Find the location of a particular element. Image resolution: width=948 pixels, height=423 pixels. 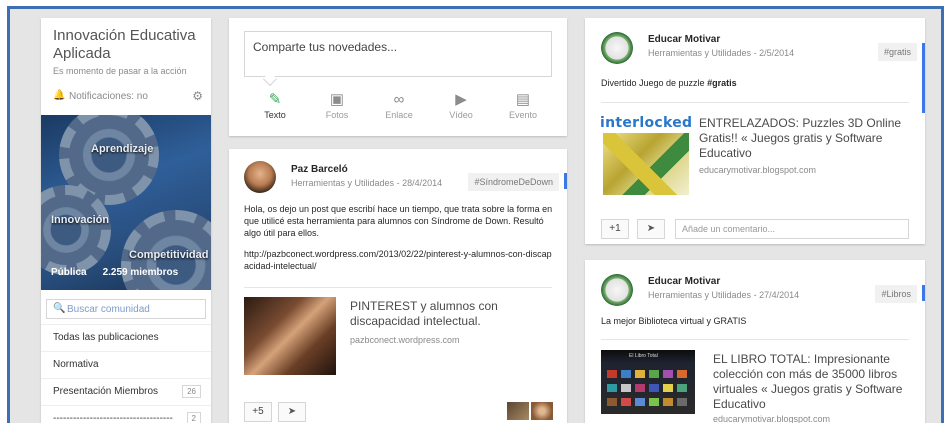

post-date: 28/4/2014 is located at coordinates (422, 183).